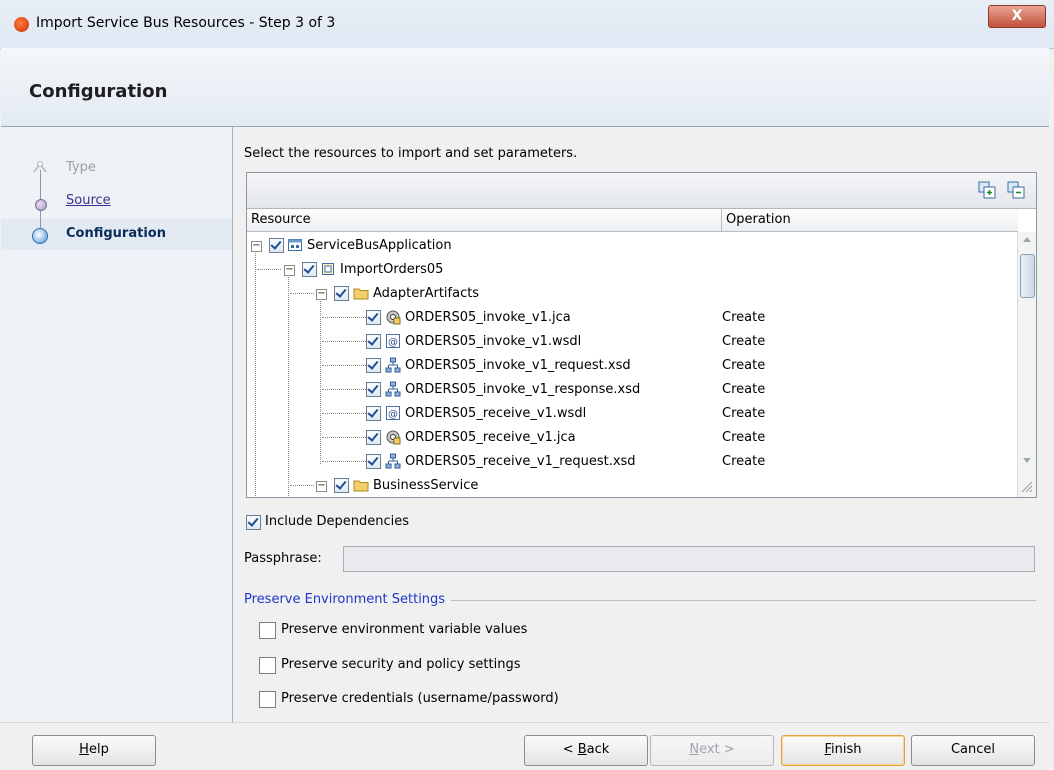 The height and width of the screenshot is (770, 1054). Describe the element at coordinates (846, 749) in the screenshot. I see `finish-rest: inish` at that location.